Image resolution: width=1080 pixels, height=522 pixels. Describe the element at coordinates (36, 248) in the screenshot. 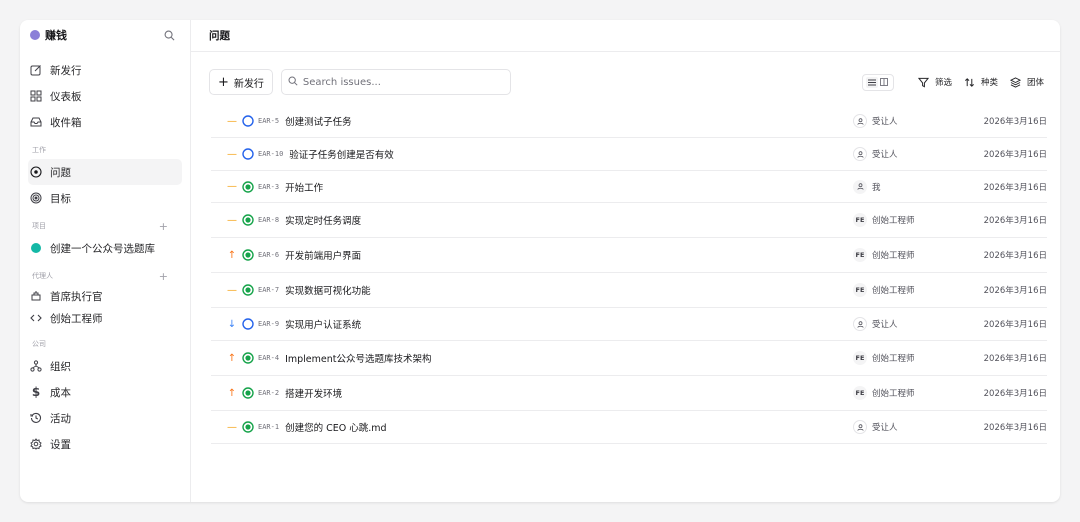

I see `project-color-dot` at that location.